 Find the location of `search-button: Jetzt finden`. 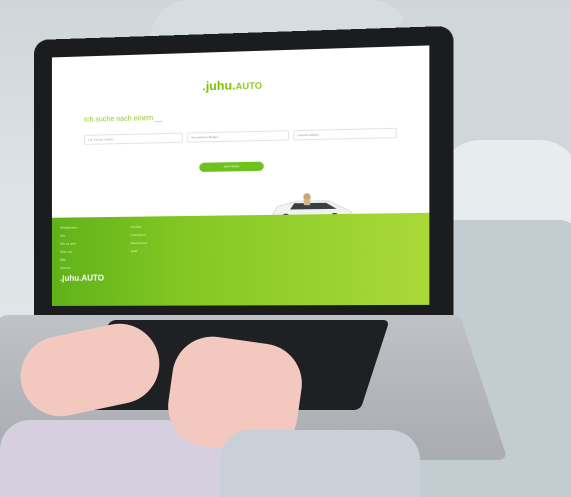

search-button: Jetzt finden is located at coordinates (231, 167).